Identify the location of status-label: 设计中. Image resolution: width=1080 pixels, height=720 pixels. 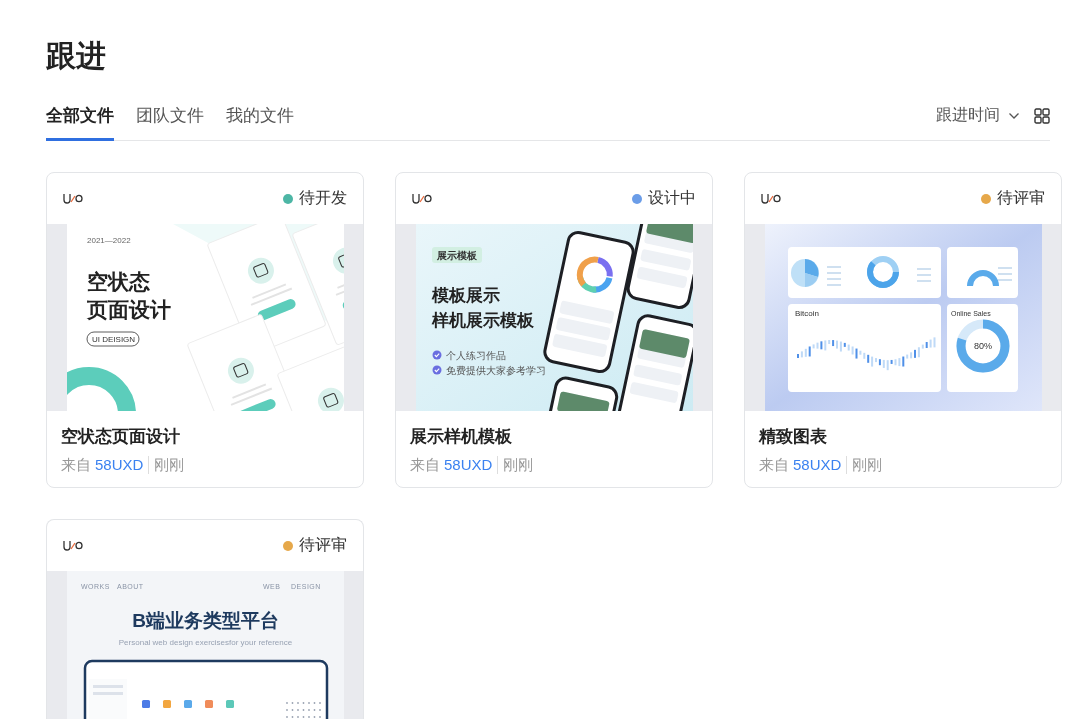
(672, 198).